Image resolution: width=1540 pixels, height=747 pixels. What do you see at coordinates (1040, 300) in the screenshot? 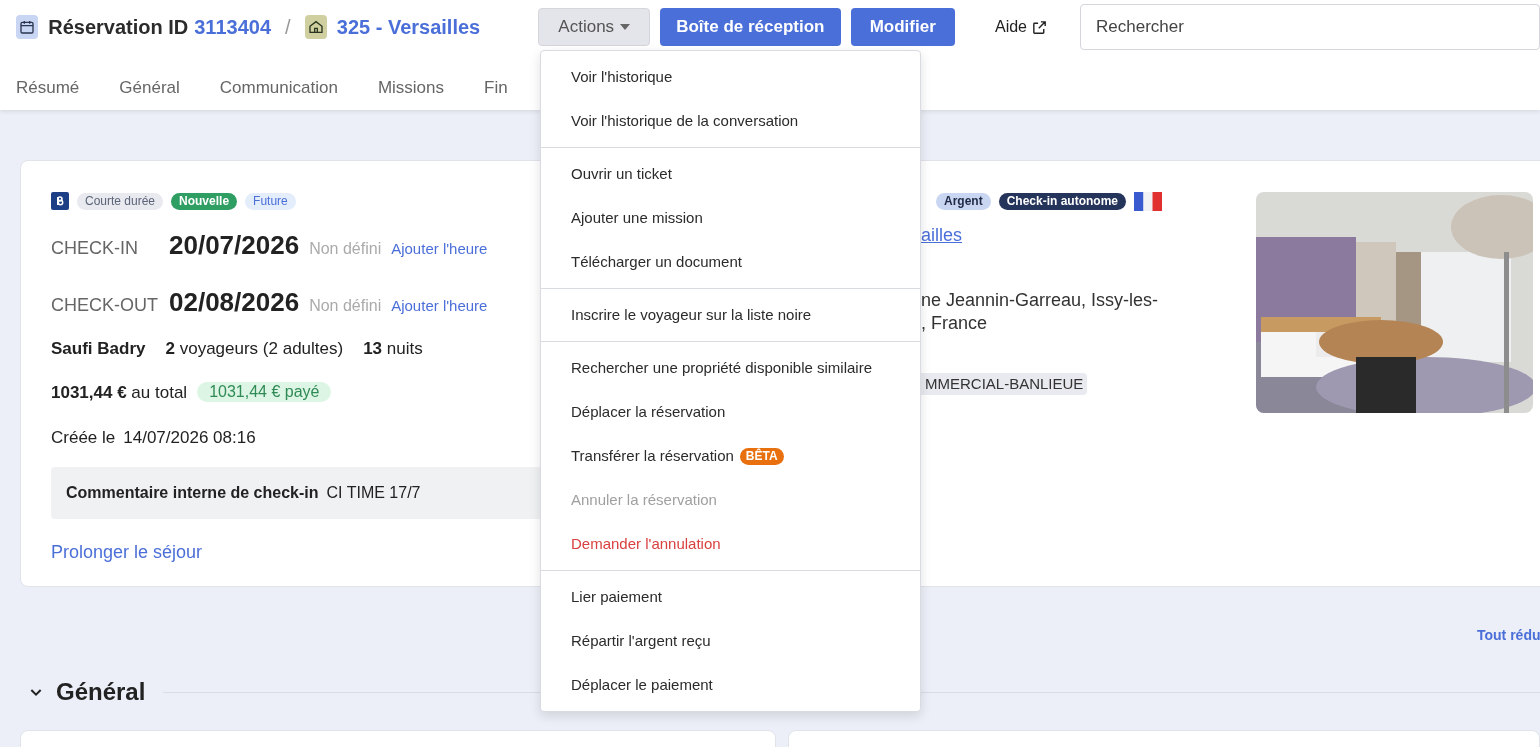
I see `address-line: ne Jeannin-Garreau, Issy-les-` at bounding box center [1040, 300].